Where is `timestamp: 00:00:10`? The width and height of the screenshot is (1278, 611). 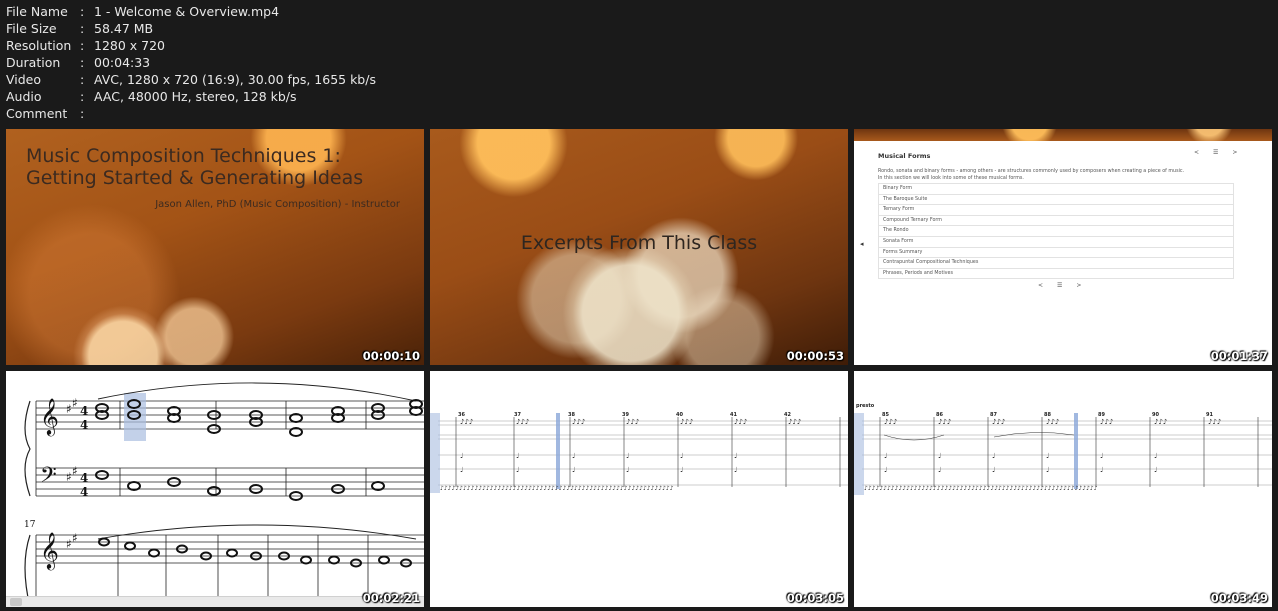
timestamp: 00:00:10 is located at coordinates (391, 356).